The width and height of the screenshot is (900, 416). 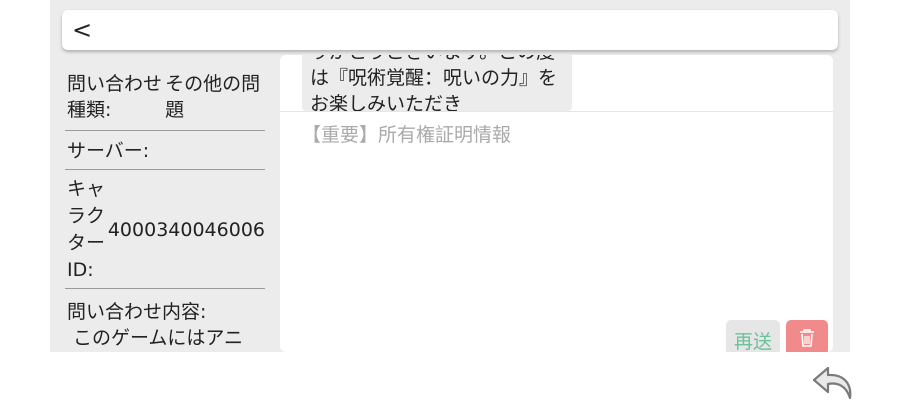 I want to click on character-id-label: キャラクターID:, so click(x=86, y=229).